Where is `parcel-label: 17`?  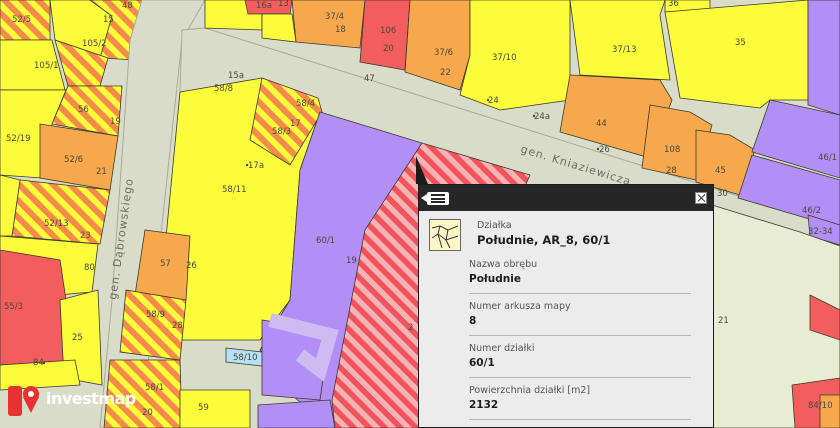 parcel-label: 17 is located at coordinates (295, 124).